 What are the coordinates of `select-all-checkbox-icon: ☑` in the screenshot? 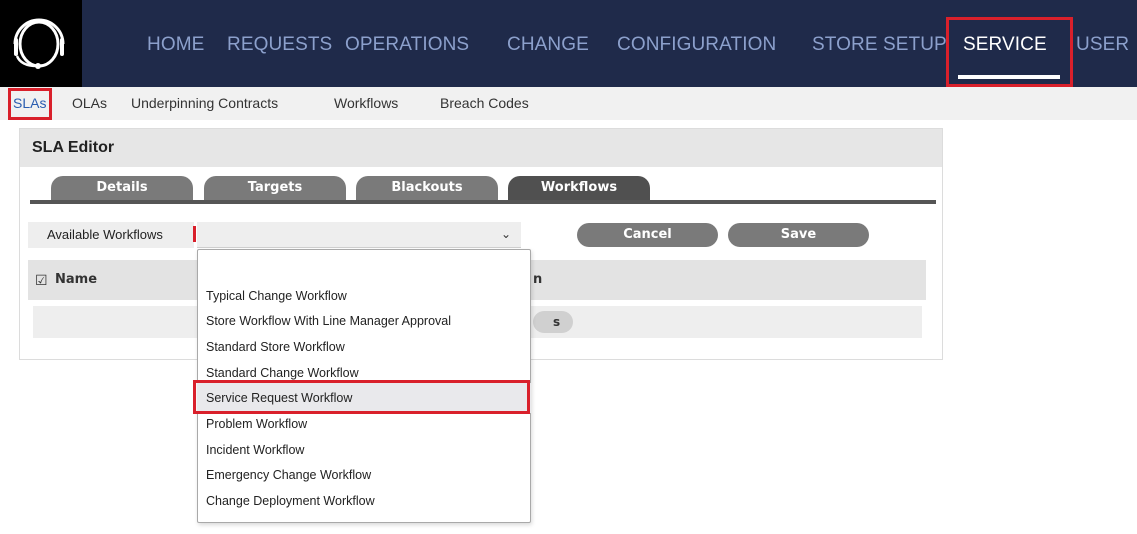 It's located at (41, 280).